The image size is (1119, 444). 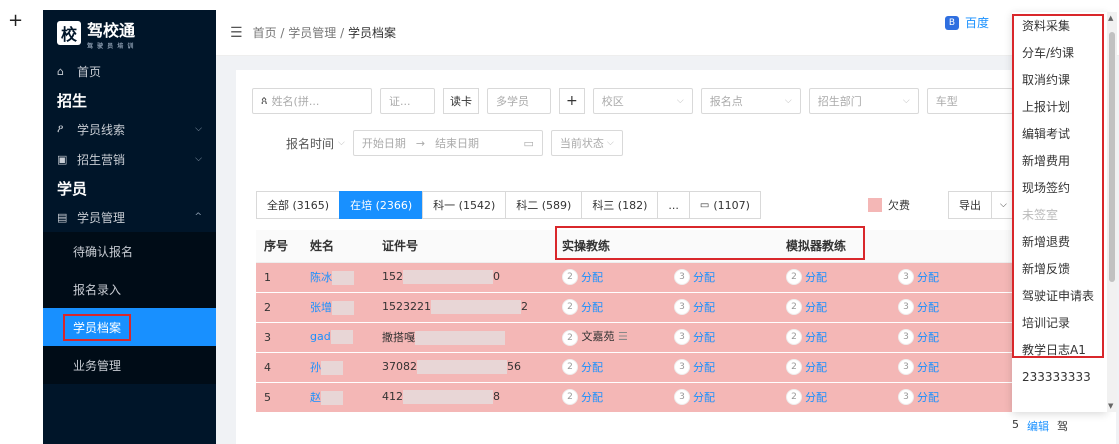 I want to click on recruit-dept-select: 招生部门 ⌵, so click(x=863, y=101).